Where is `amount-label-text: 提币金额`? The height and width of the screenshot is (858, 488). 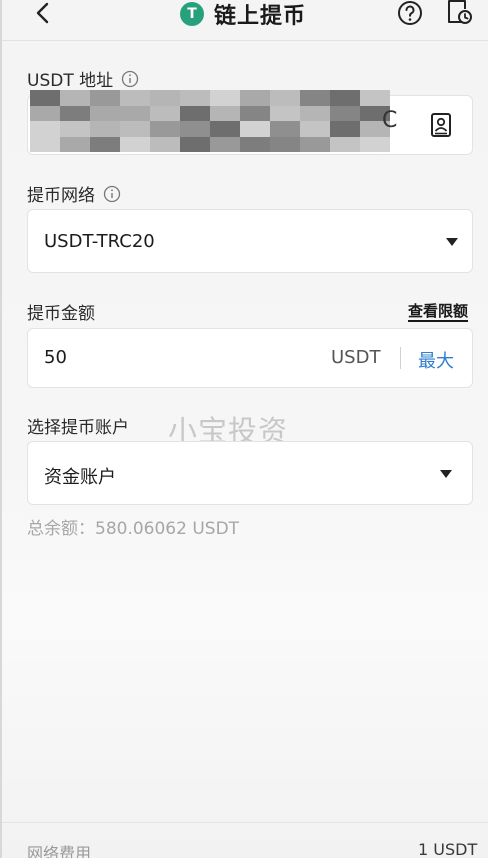
amount-label-text: 提币金额 is located at coordinates (61, 314).